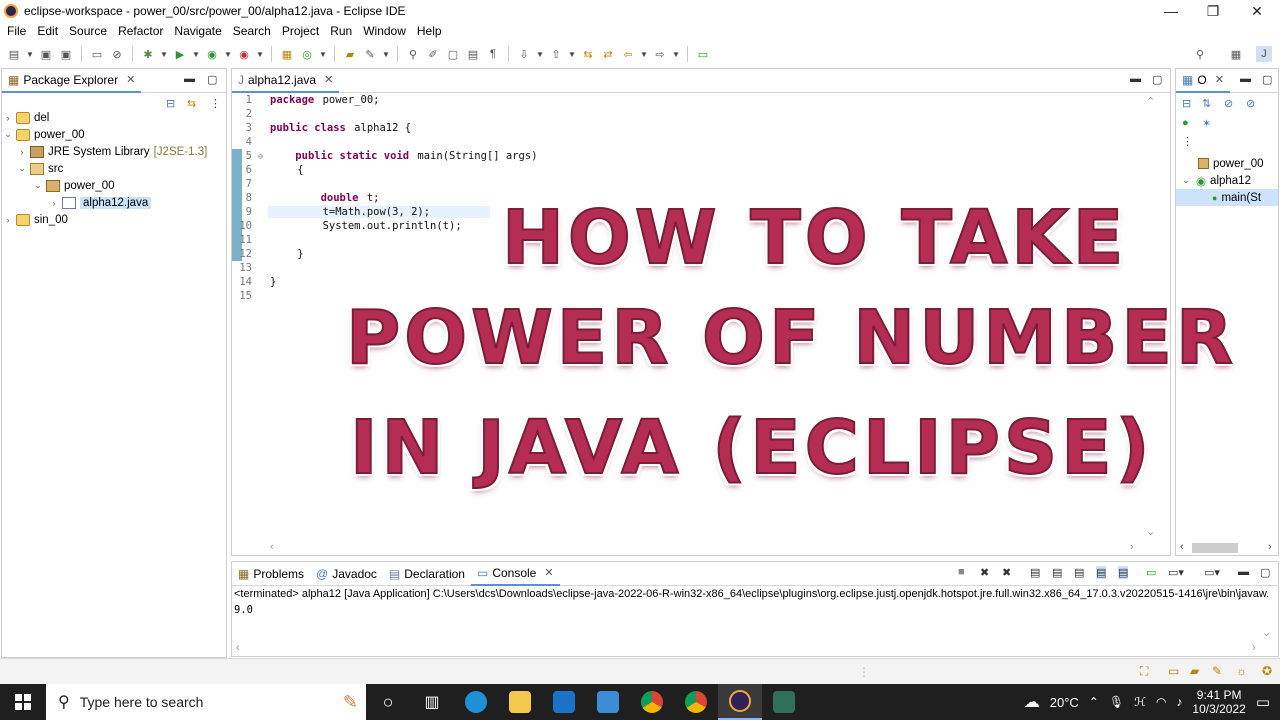 This screenshot has height=720, width=1280. What do you see at coordinates (1215, 548) in the screenshot?
I see `horizontal-scrollbar-thumb` at bounding box center [1215, 548].